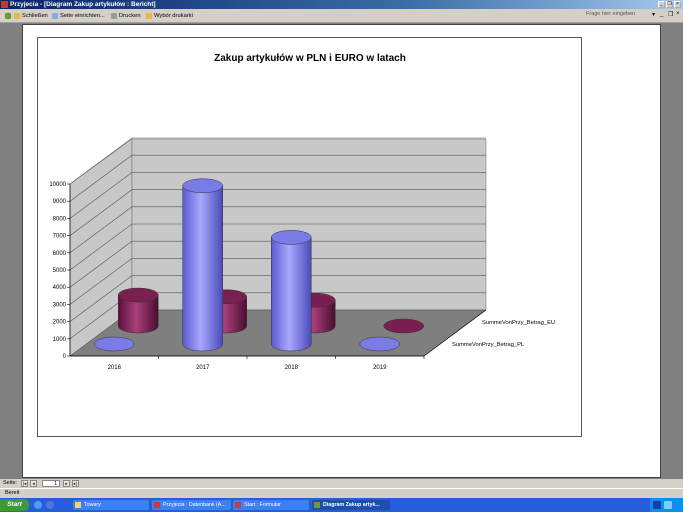  What do you see at coordinates (341, 483) in the screenshot?
I see `record-navigation: Seite: |◂ ◂ 1 ▸ ▸|` at bounding box center [341, 483].